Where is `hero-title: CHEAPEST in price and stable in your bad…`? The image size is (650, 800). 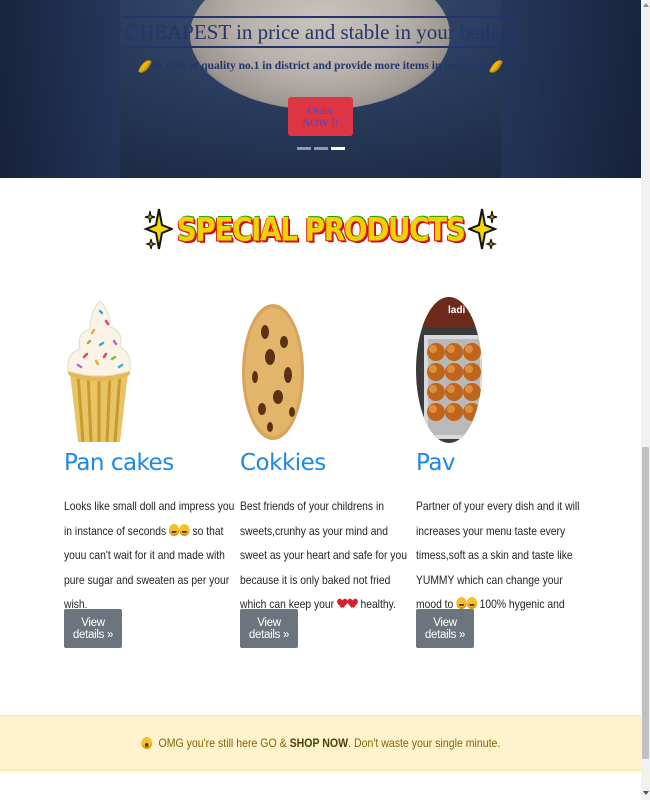
hero-title: CHEAPEST in price and stable in your bad… is located at coordinates (320, 32).